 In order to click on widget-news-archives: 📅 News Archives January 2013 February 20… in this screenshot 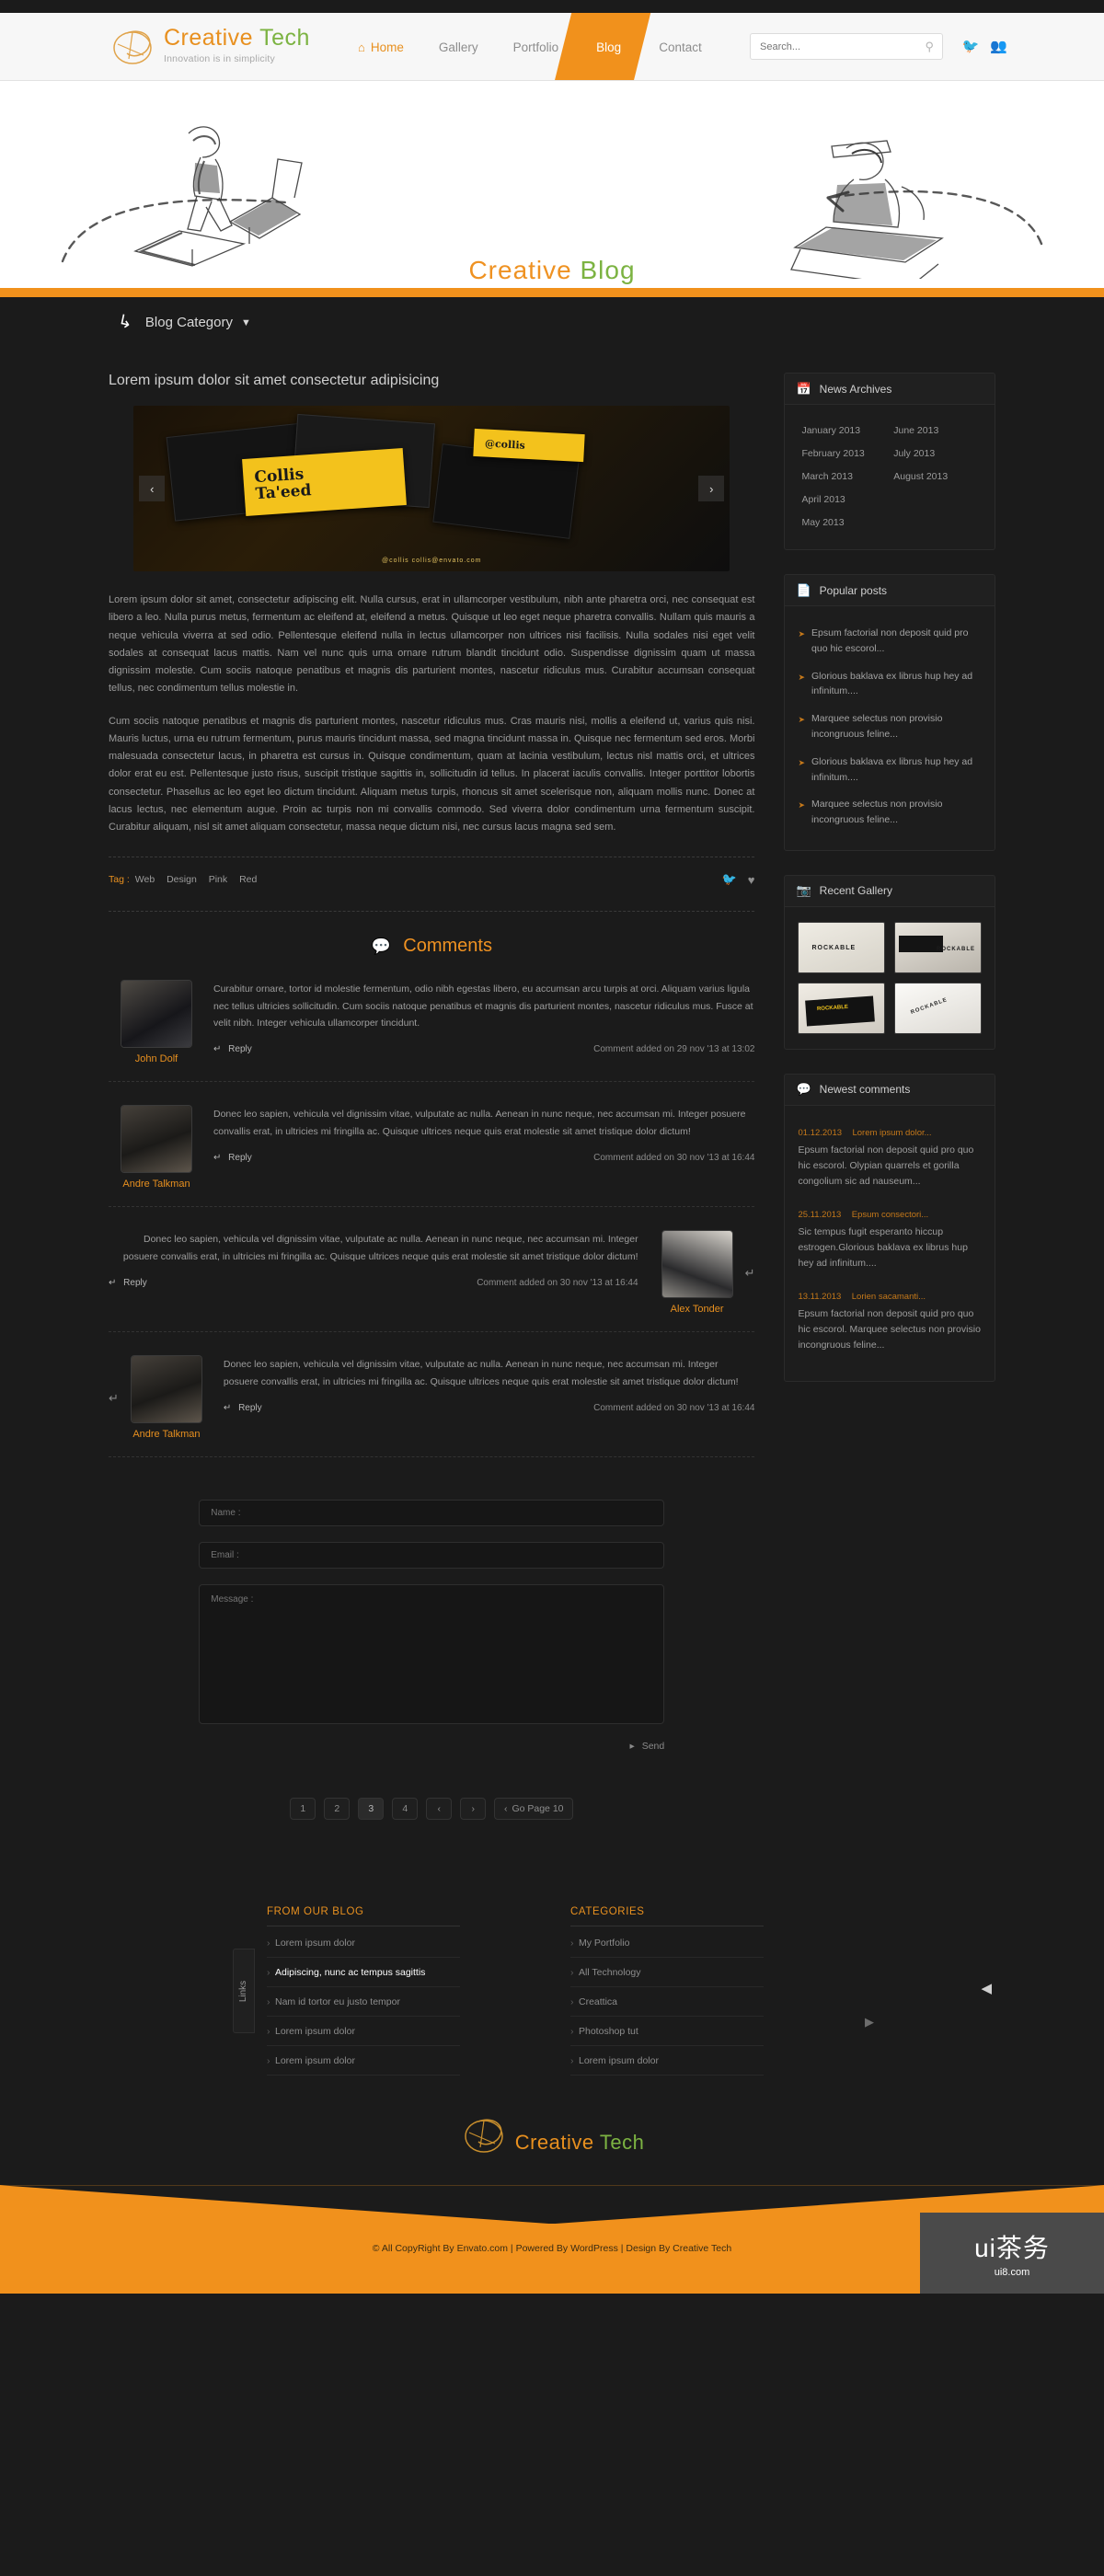, I will do `click(889, 461)`.